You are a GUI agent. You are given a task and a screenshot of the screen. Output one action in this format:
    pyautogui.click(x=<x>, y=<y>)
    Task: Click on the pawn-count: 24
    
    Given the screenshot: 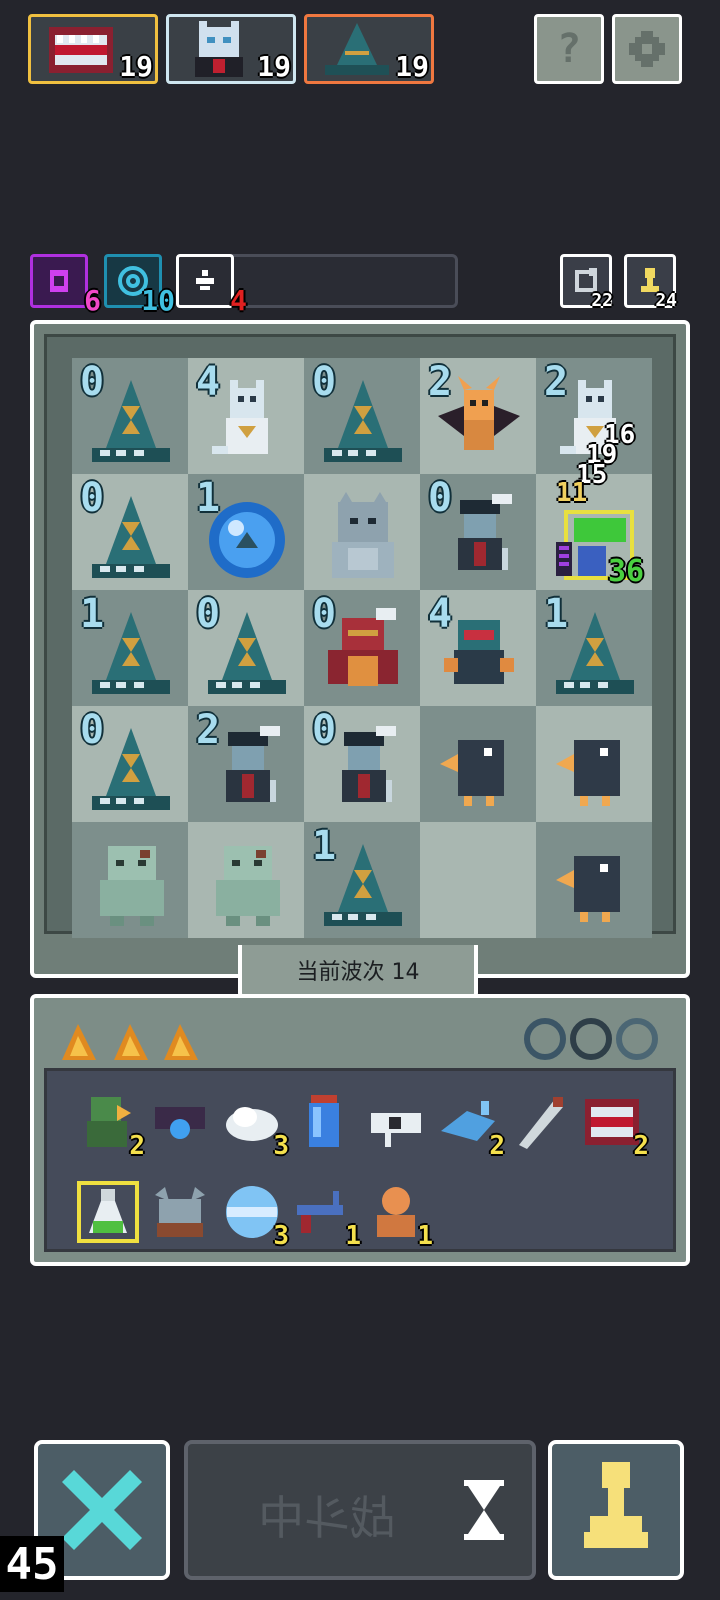 What is the action you would take?
    pyautogui.click(x=666, y=300)
    